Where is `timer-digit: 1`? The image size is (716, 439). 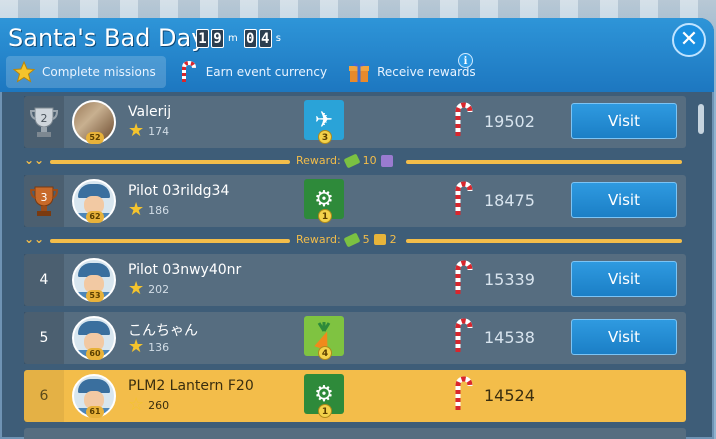
timer-digit: 1 is located at coordinates (202, 38).